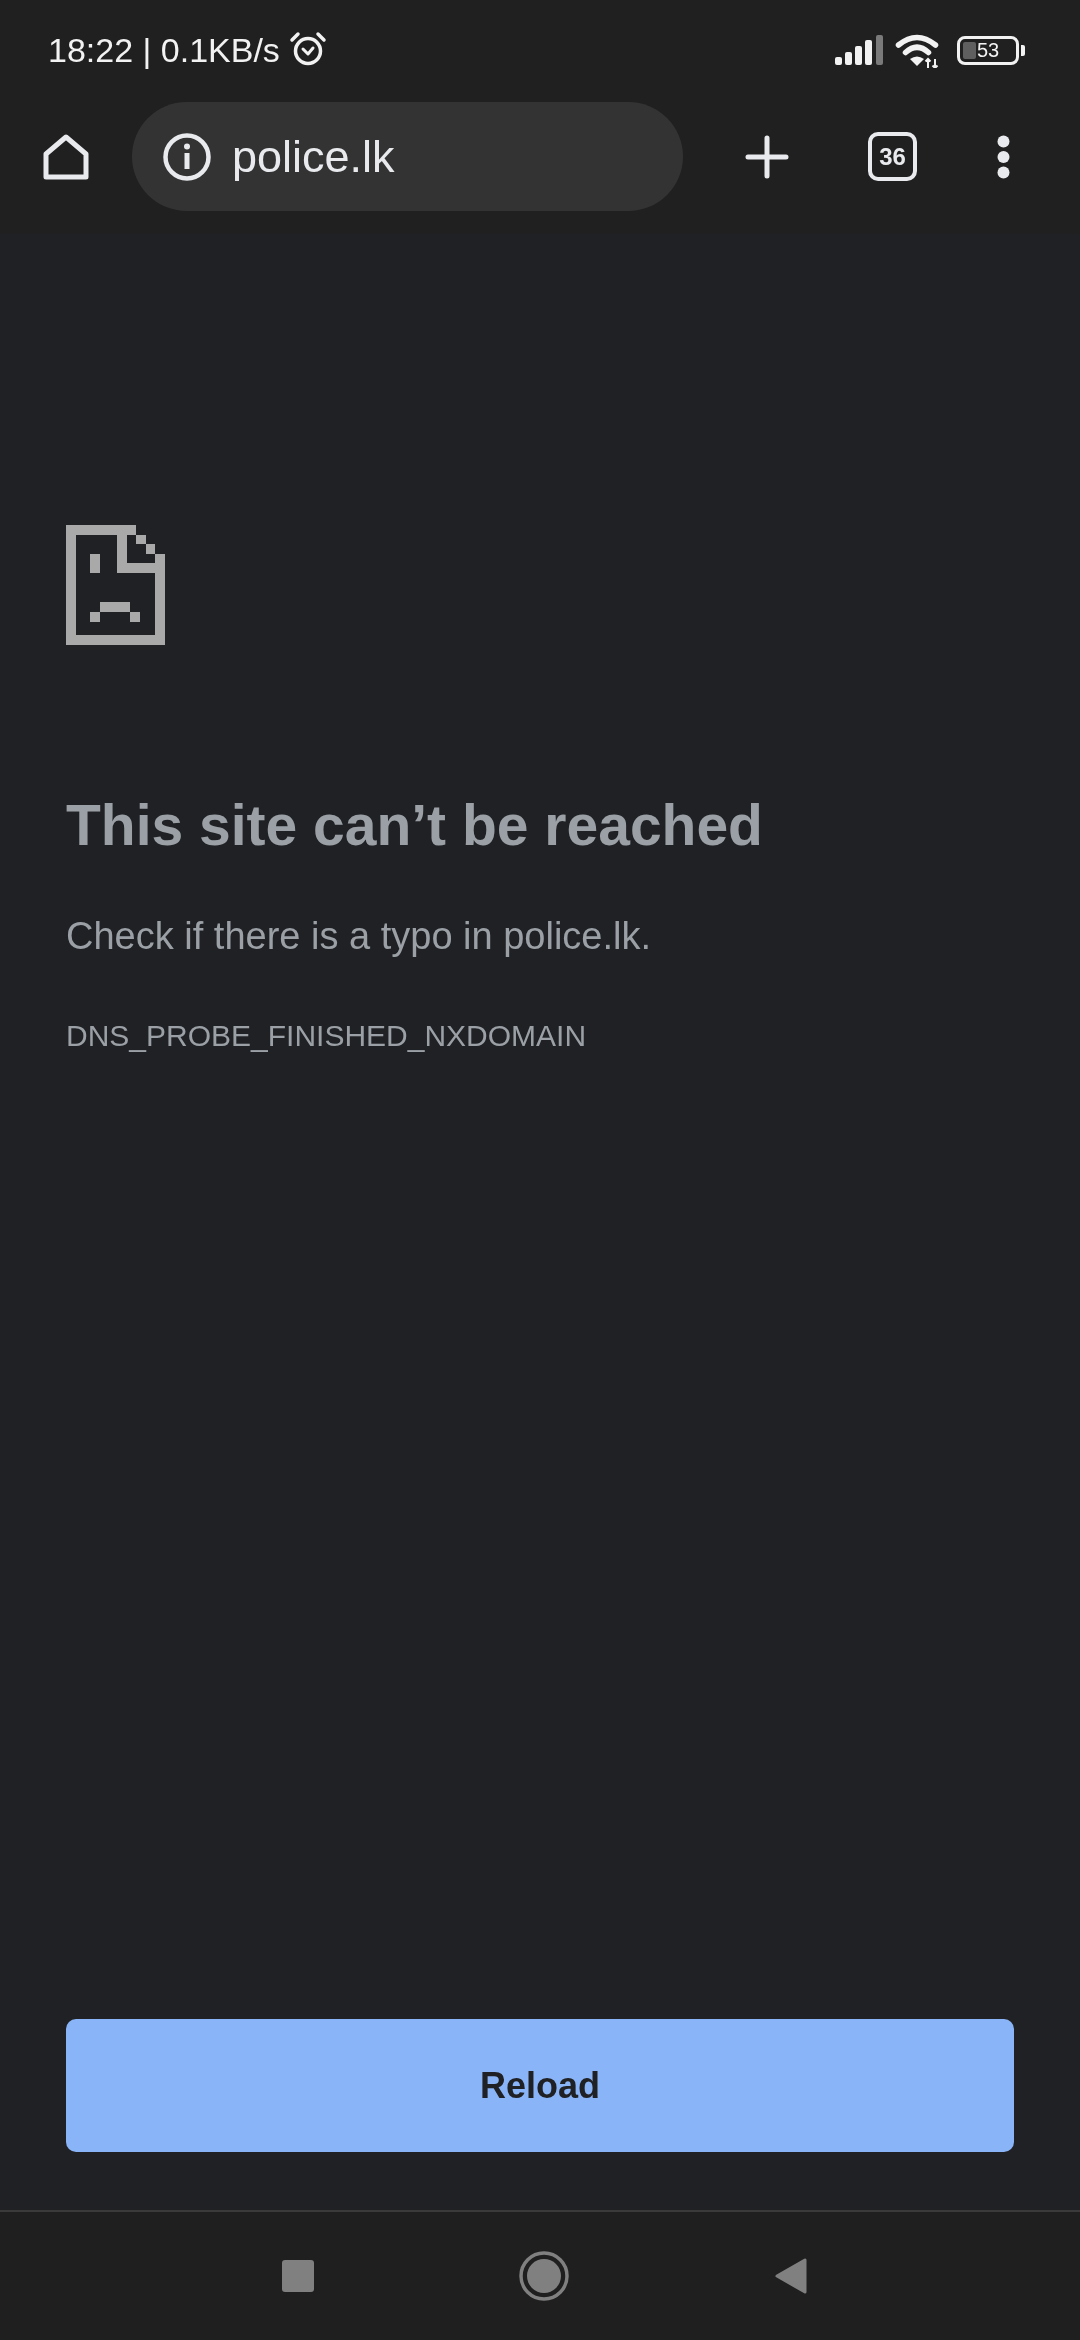 This screenshot has height=2340, width=1080. What do you see at coordinates (859, 50) in the screenshot?
I see `signal-icon` at bounding box center [859, 50].